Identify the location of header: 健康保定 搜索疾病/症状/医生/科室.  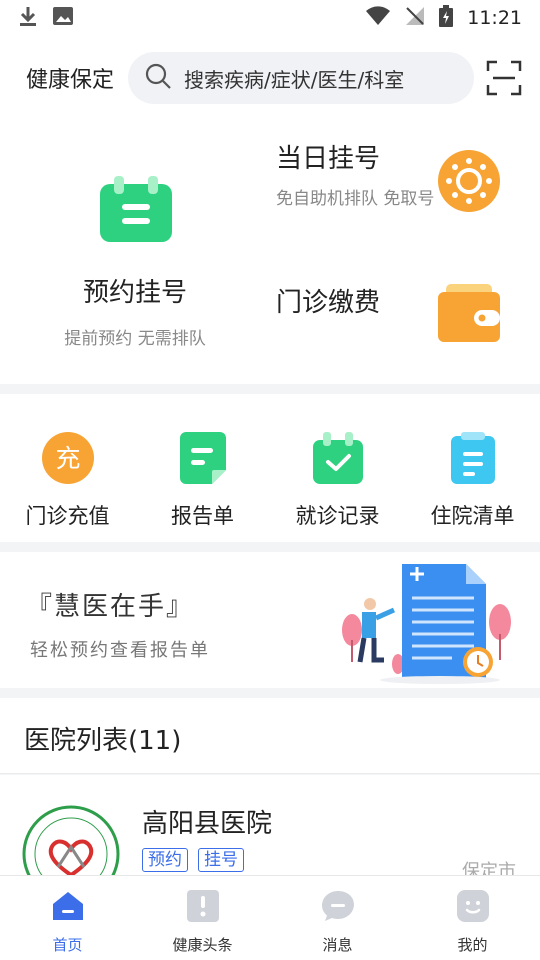
(270, 78).